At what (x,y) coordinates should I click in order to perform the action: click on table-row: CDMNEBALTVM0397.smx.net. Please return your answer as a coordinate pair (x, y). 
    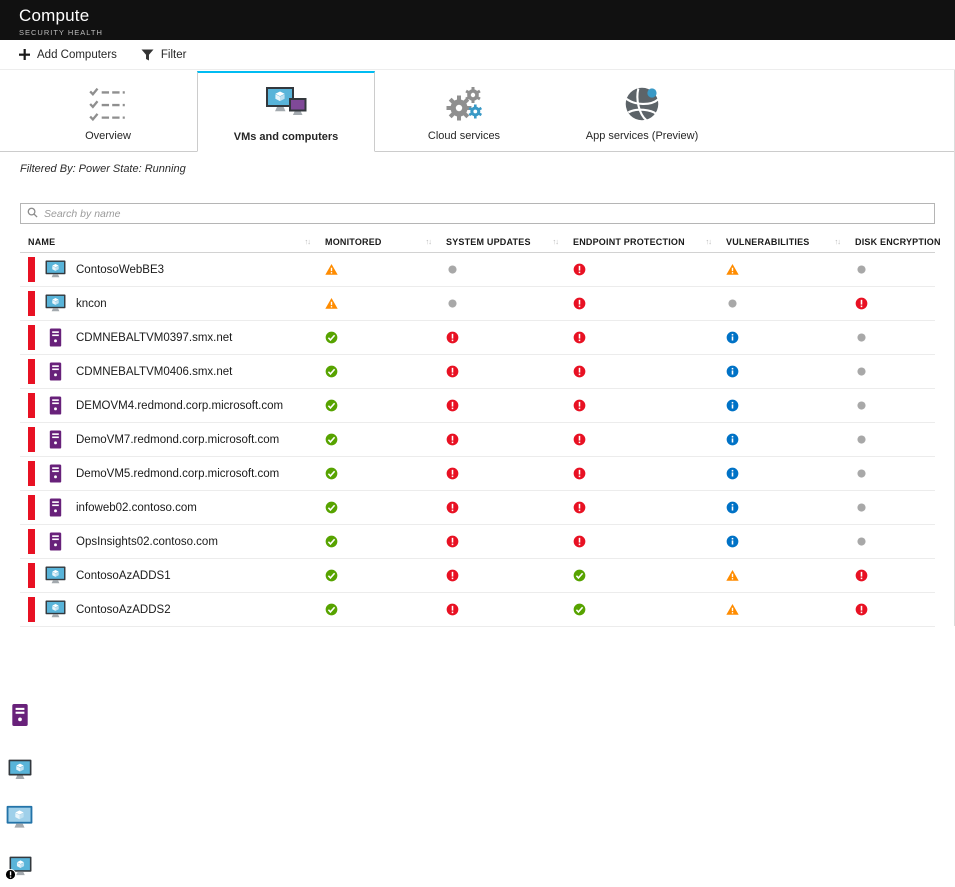
    Looking at the image, I should click on (477, 338).